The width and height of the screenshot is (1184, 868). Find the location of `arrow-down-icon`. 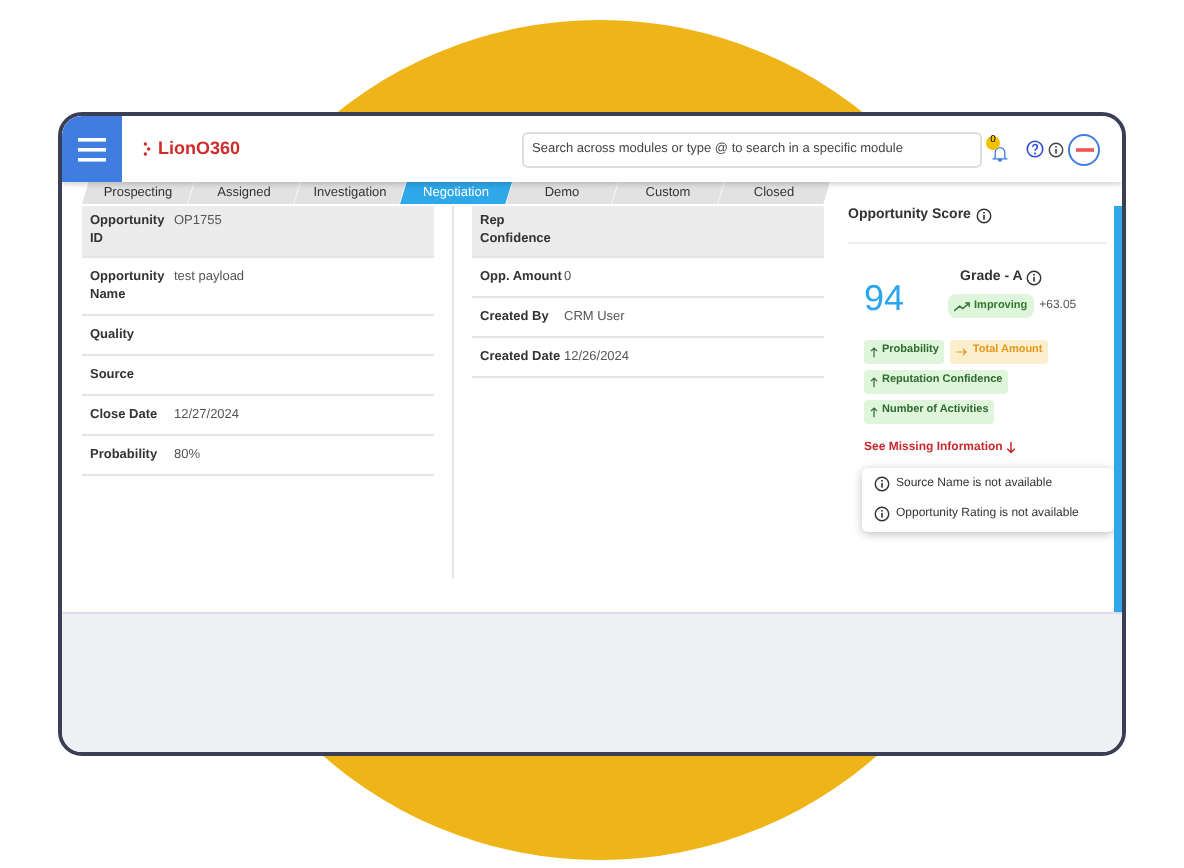

arrow-down-icon is located at coordinates (1011, 448).